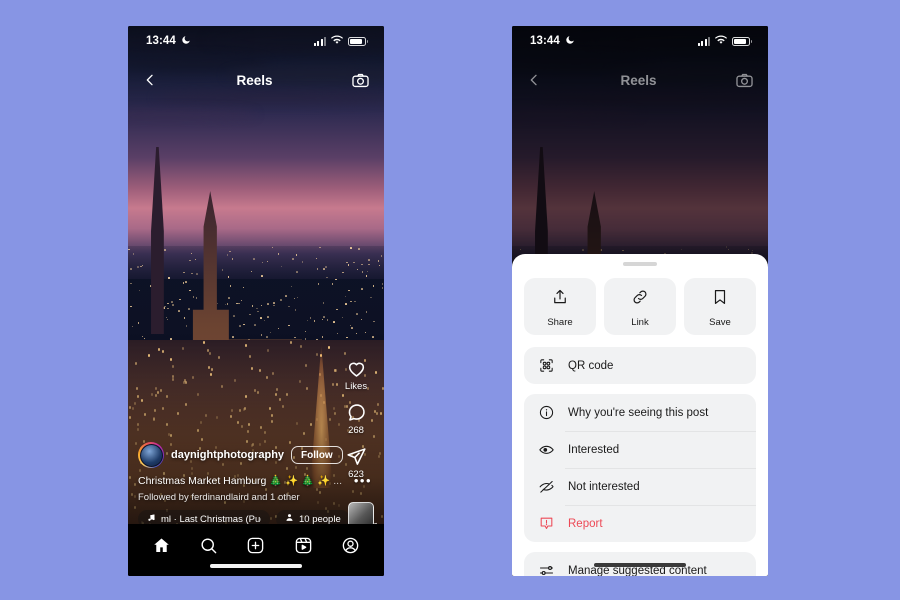 This screenshot has width=900, height=600. I want to click on drag-handle, so click(640, 264).